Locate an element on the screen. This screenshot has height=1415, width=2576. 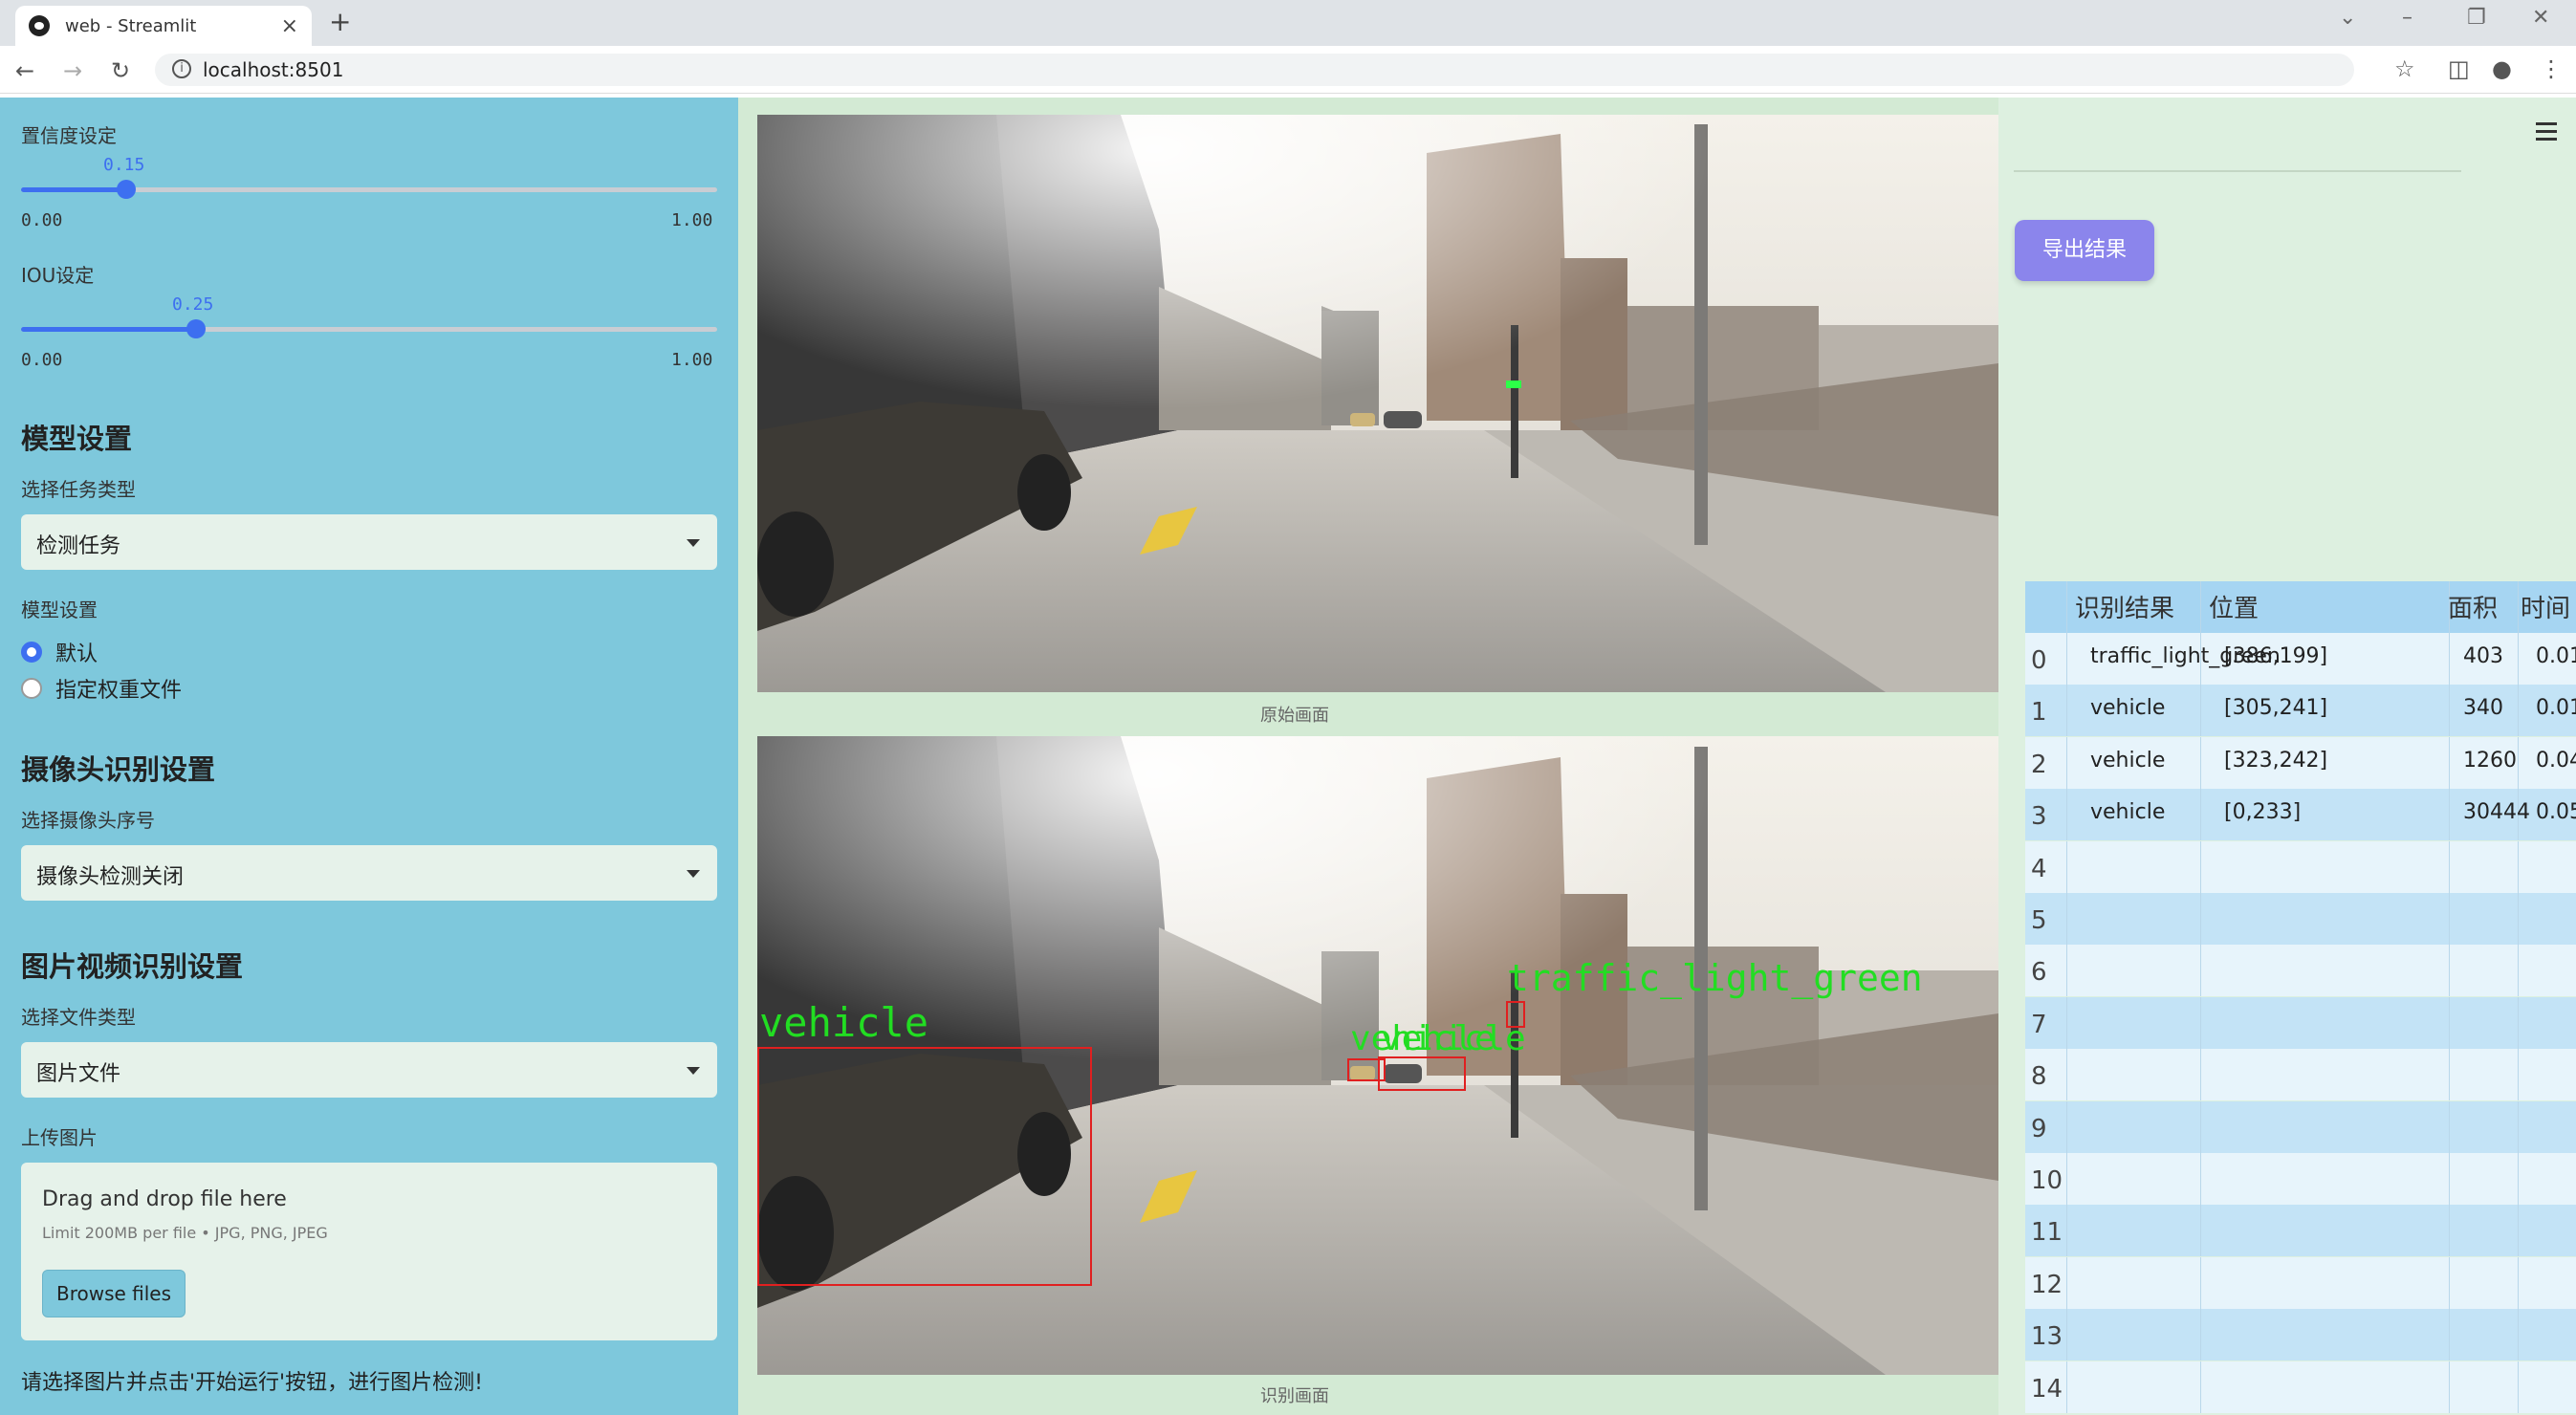
upload-label: 上传图片 is located at coordinates (59, 1137).